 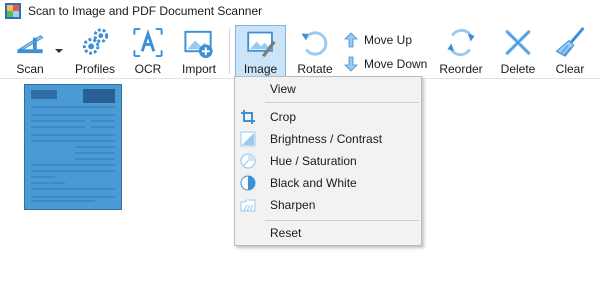 What do you see at coordinates (13, 11) in the screenshot?
I see `app-icon` at bounding box center [13, 11].